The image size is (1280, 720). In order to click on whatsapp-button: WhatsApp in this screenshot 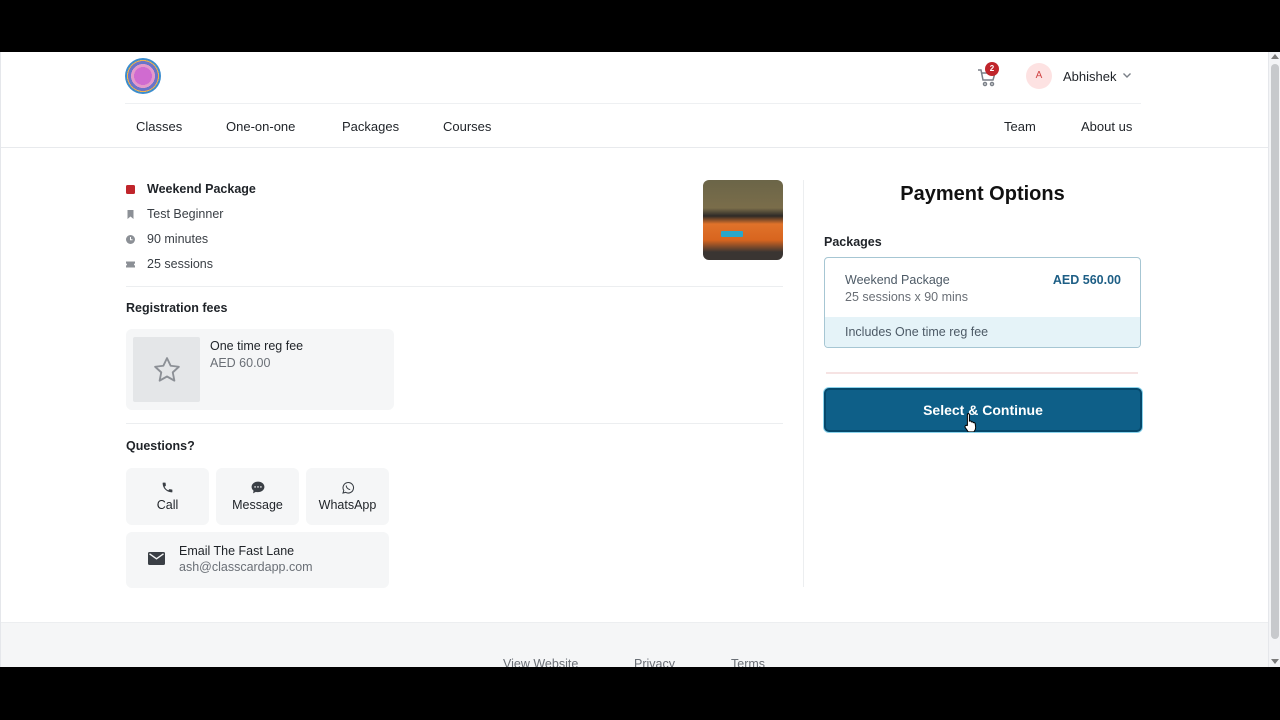, I will do `click(347, 496)`.